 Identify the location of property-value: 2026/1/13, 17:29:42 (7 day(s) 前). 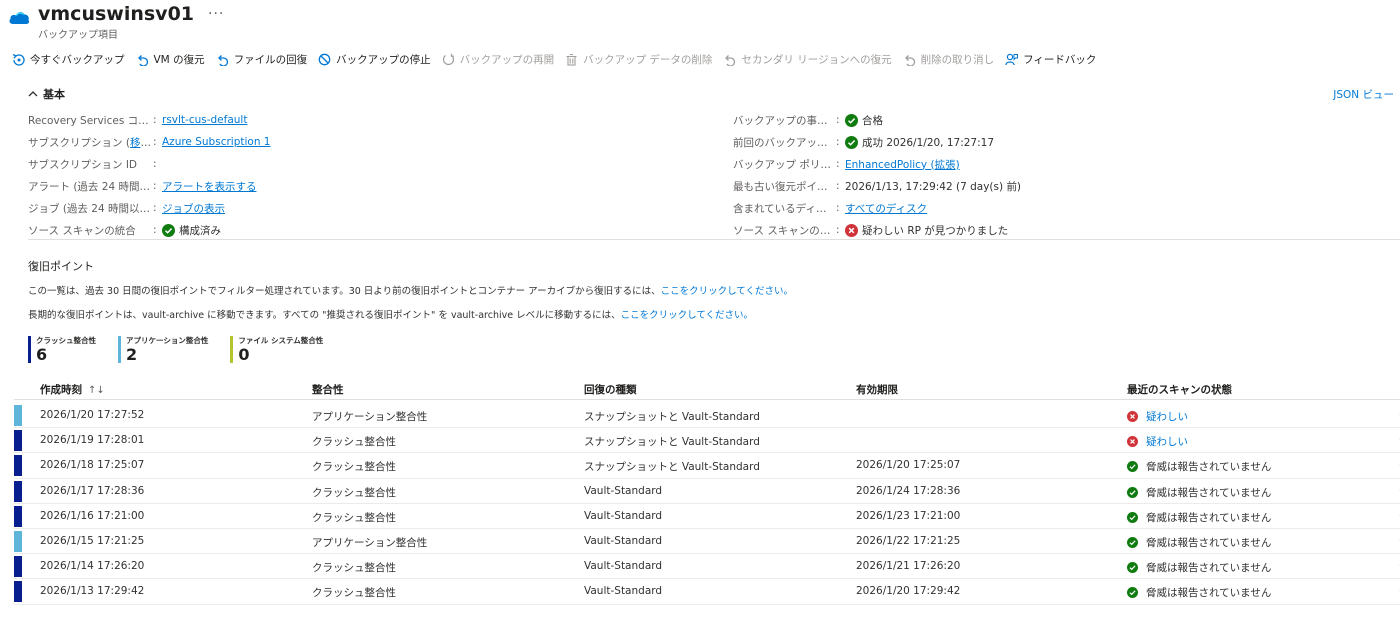
(933, 186).